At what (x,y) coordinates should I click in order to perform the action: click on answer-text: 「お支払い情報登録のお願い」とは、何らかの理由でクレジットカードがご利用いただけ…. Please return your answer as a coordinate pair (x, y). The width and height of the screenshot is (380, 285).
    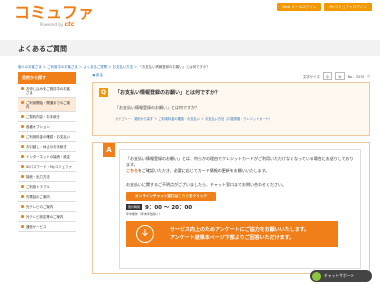
    Looking at the image, I should click on (240, 164).